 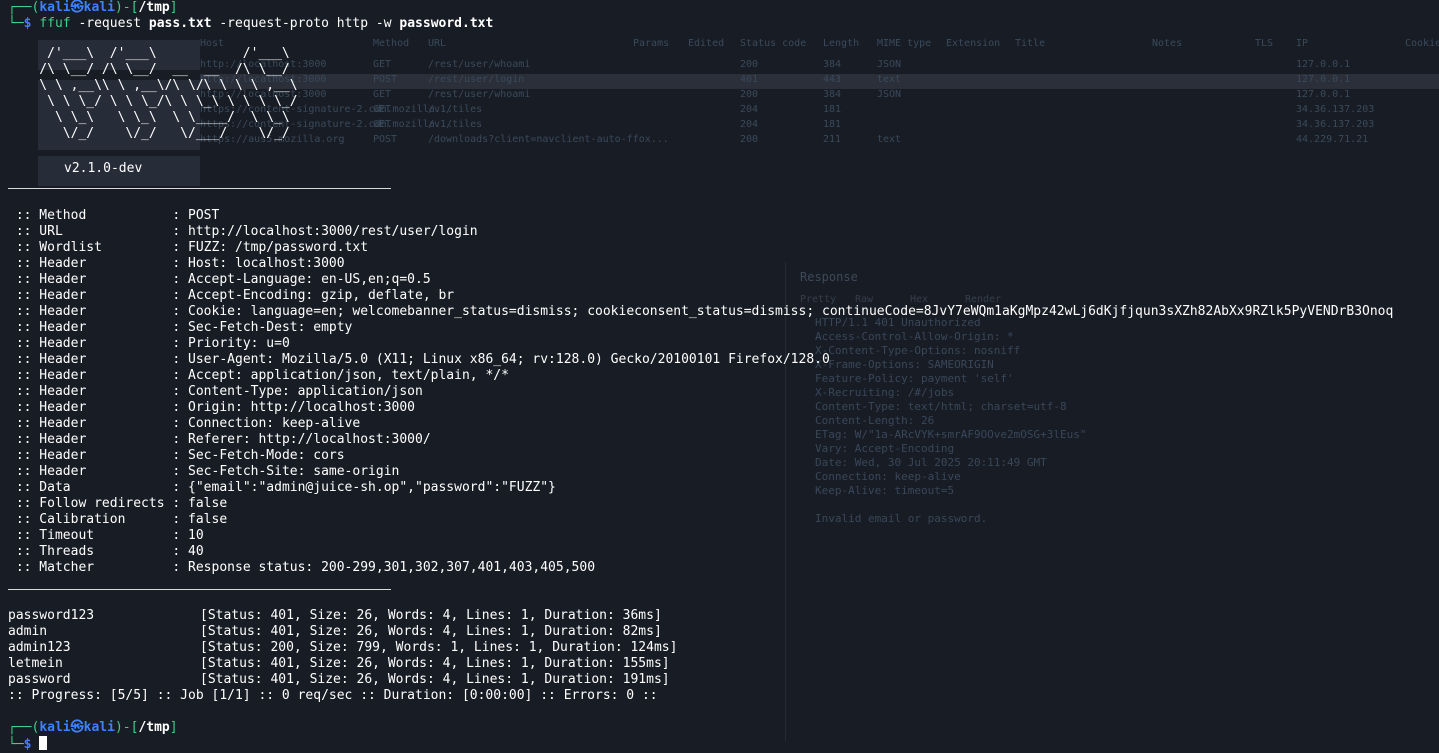 I want to click on config-line: :: Header : Host: localhost:3000, so click(x=176, y=264).